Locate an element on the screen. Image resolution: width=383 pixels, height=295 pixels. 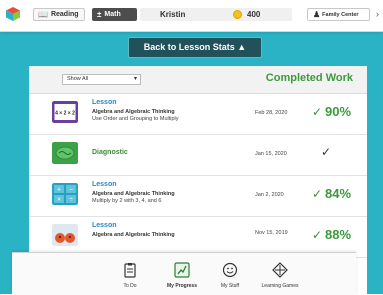
row-description: Use Order and Grouping to Multiply is located at coordinates (135, 119).